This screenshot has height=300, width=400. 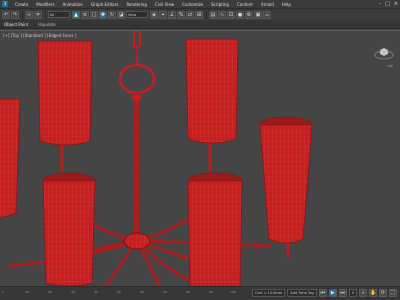 What do you see at coordinates (73, 4) in the screenshot?
I see `menu-animation: Animation` at bounding box center [73, 4].